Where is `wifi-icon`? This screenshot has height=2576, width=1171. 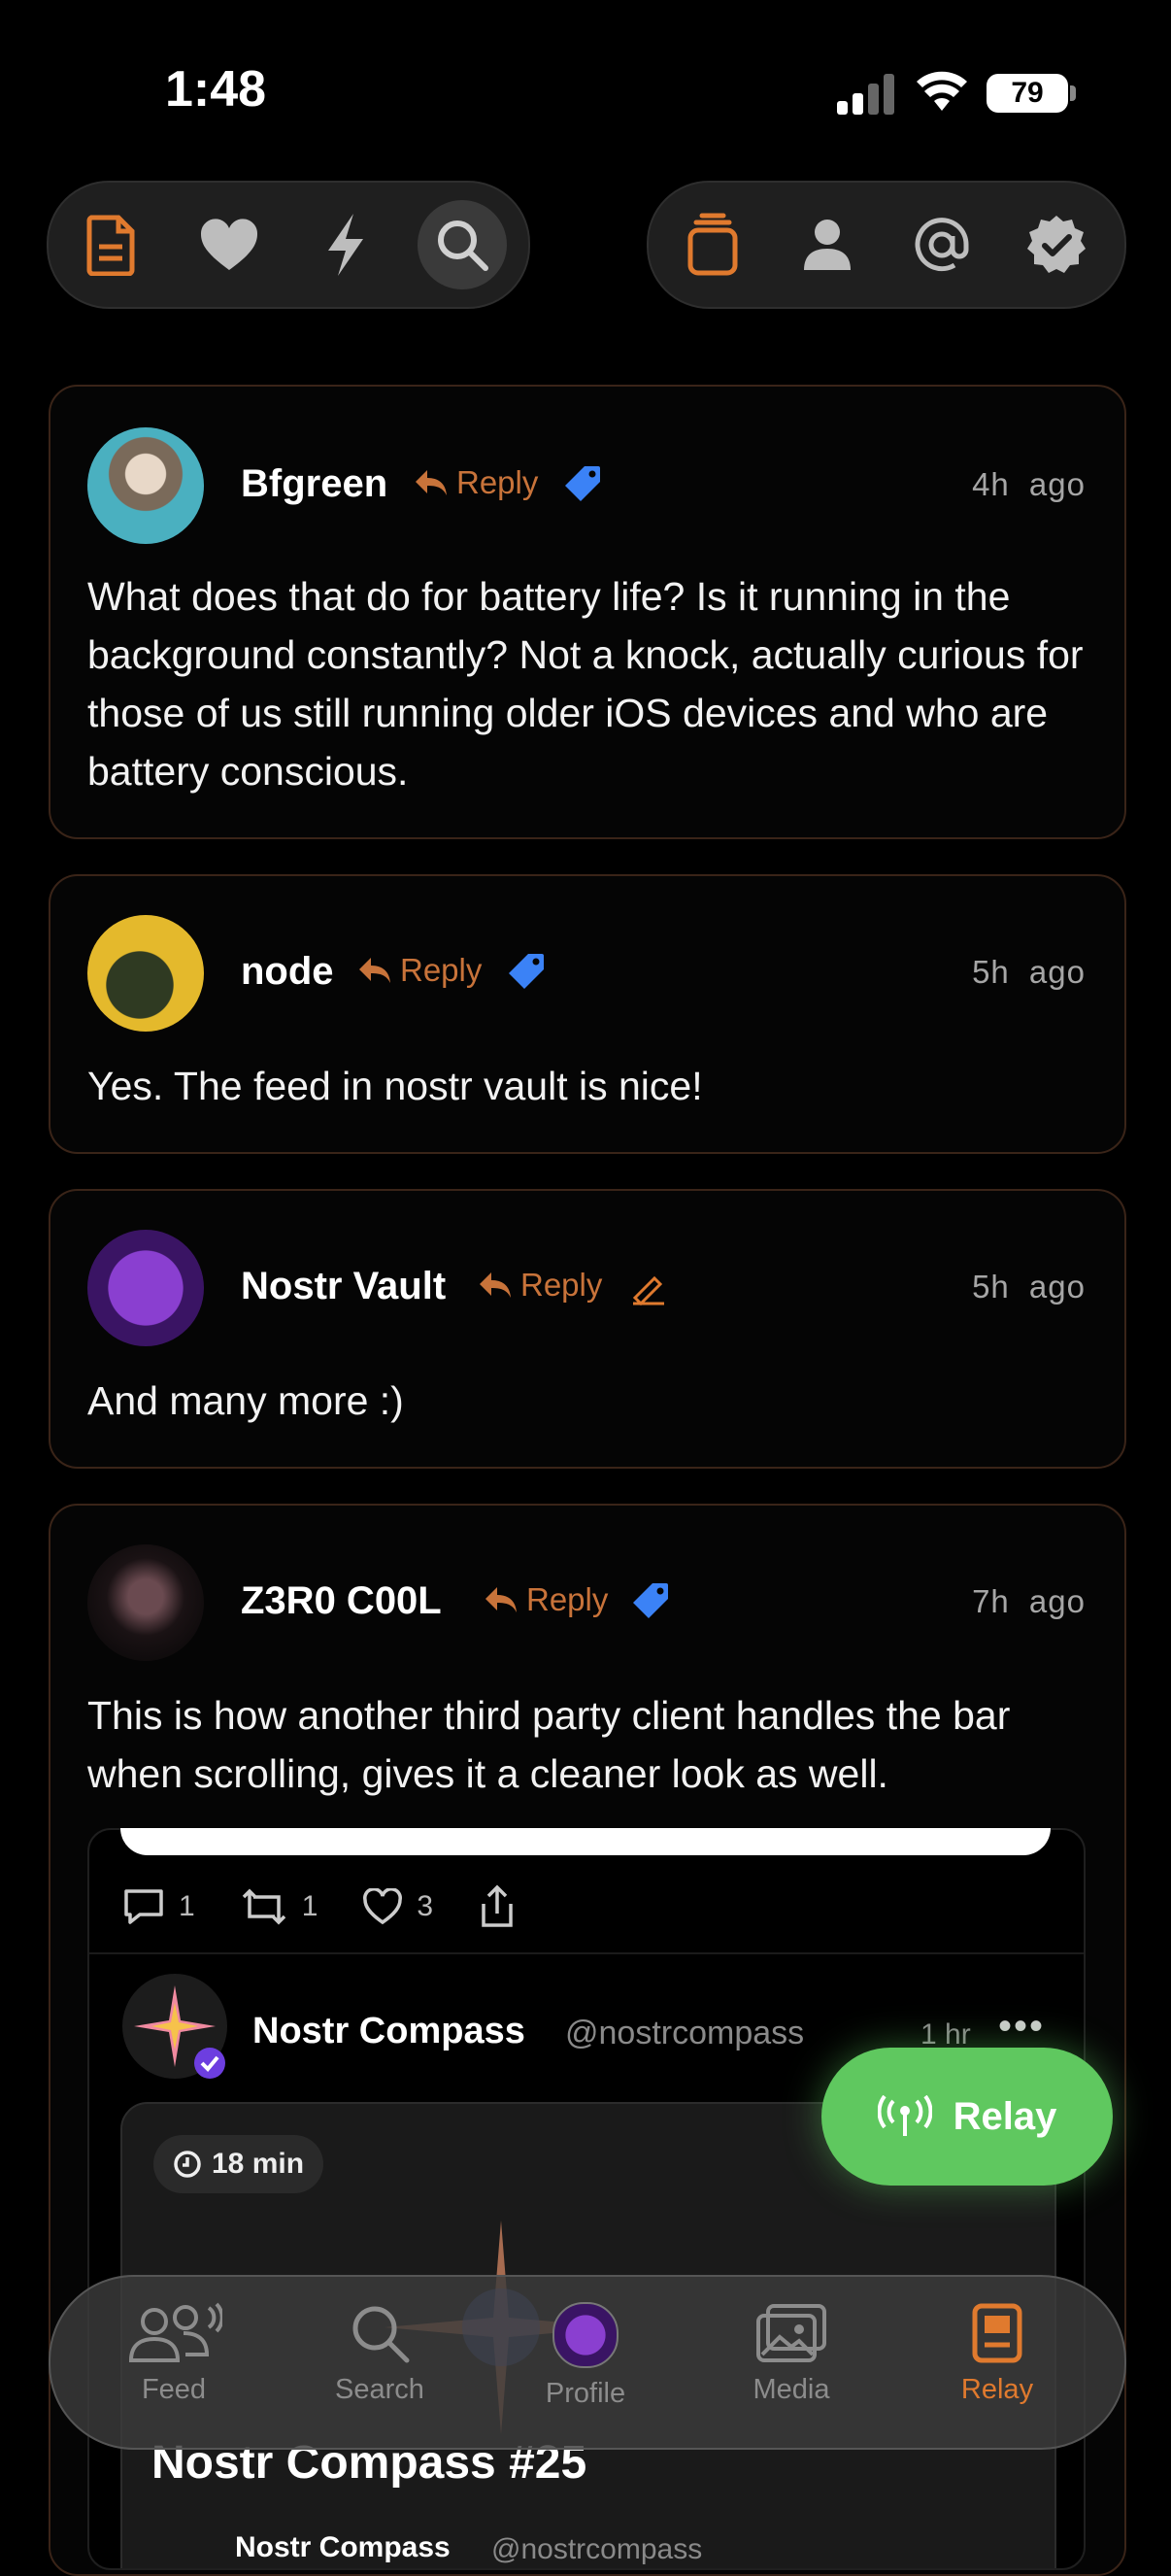
wifi-icon is located at coordinates (942, 91).